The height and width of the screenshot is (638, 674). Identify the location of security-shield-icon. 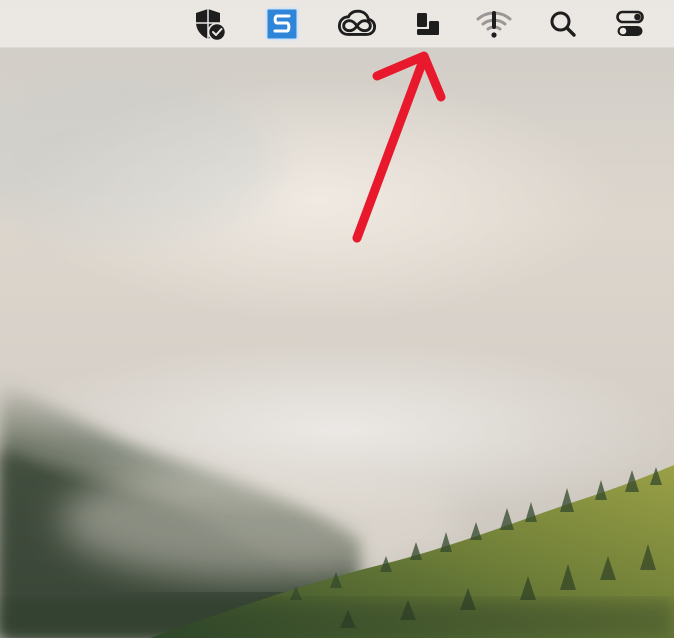
(209, 24).